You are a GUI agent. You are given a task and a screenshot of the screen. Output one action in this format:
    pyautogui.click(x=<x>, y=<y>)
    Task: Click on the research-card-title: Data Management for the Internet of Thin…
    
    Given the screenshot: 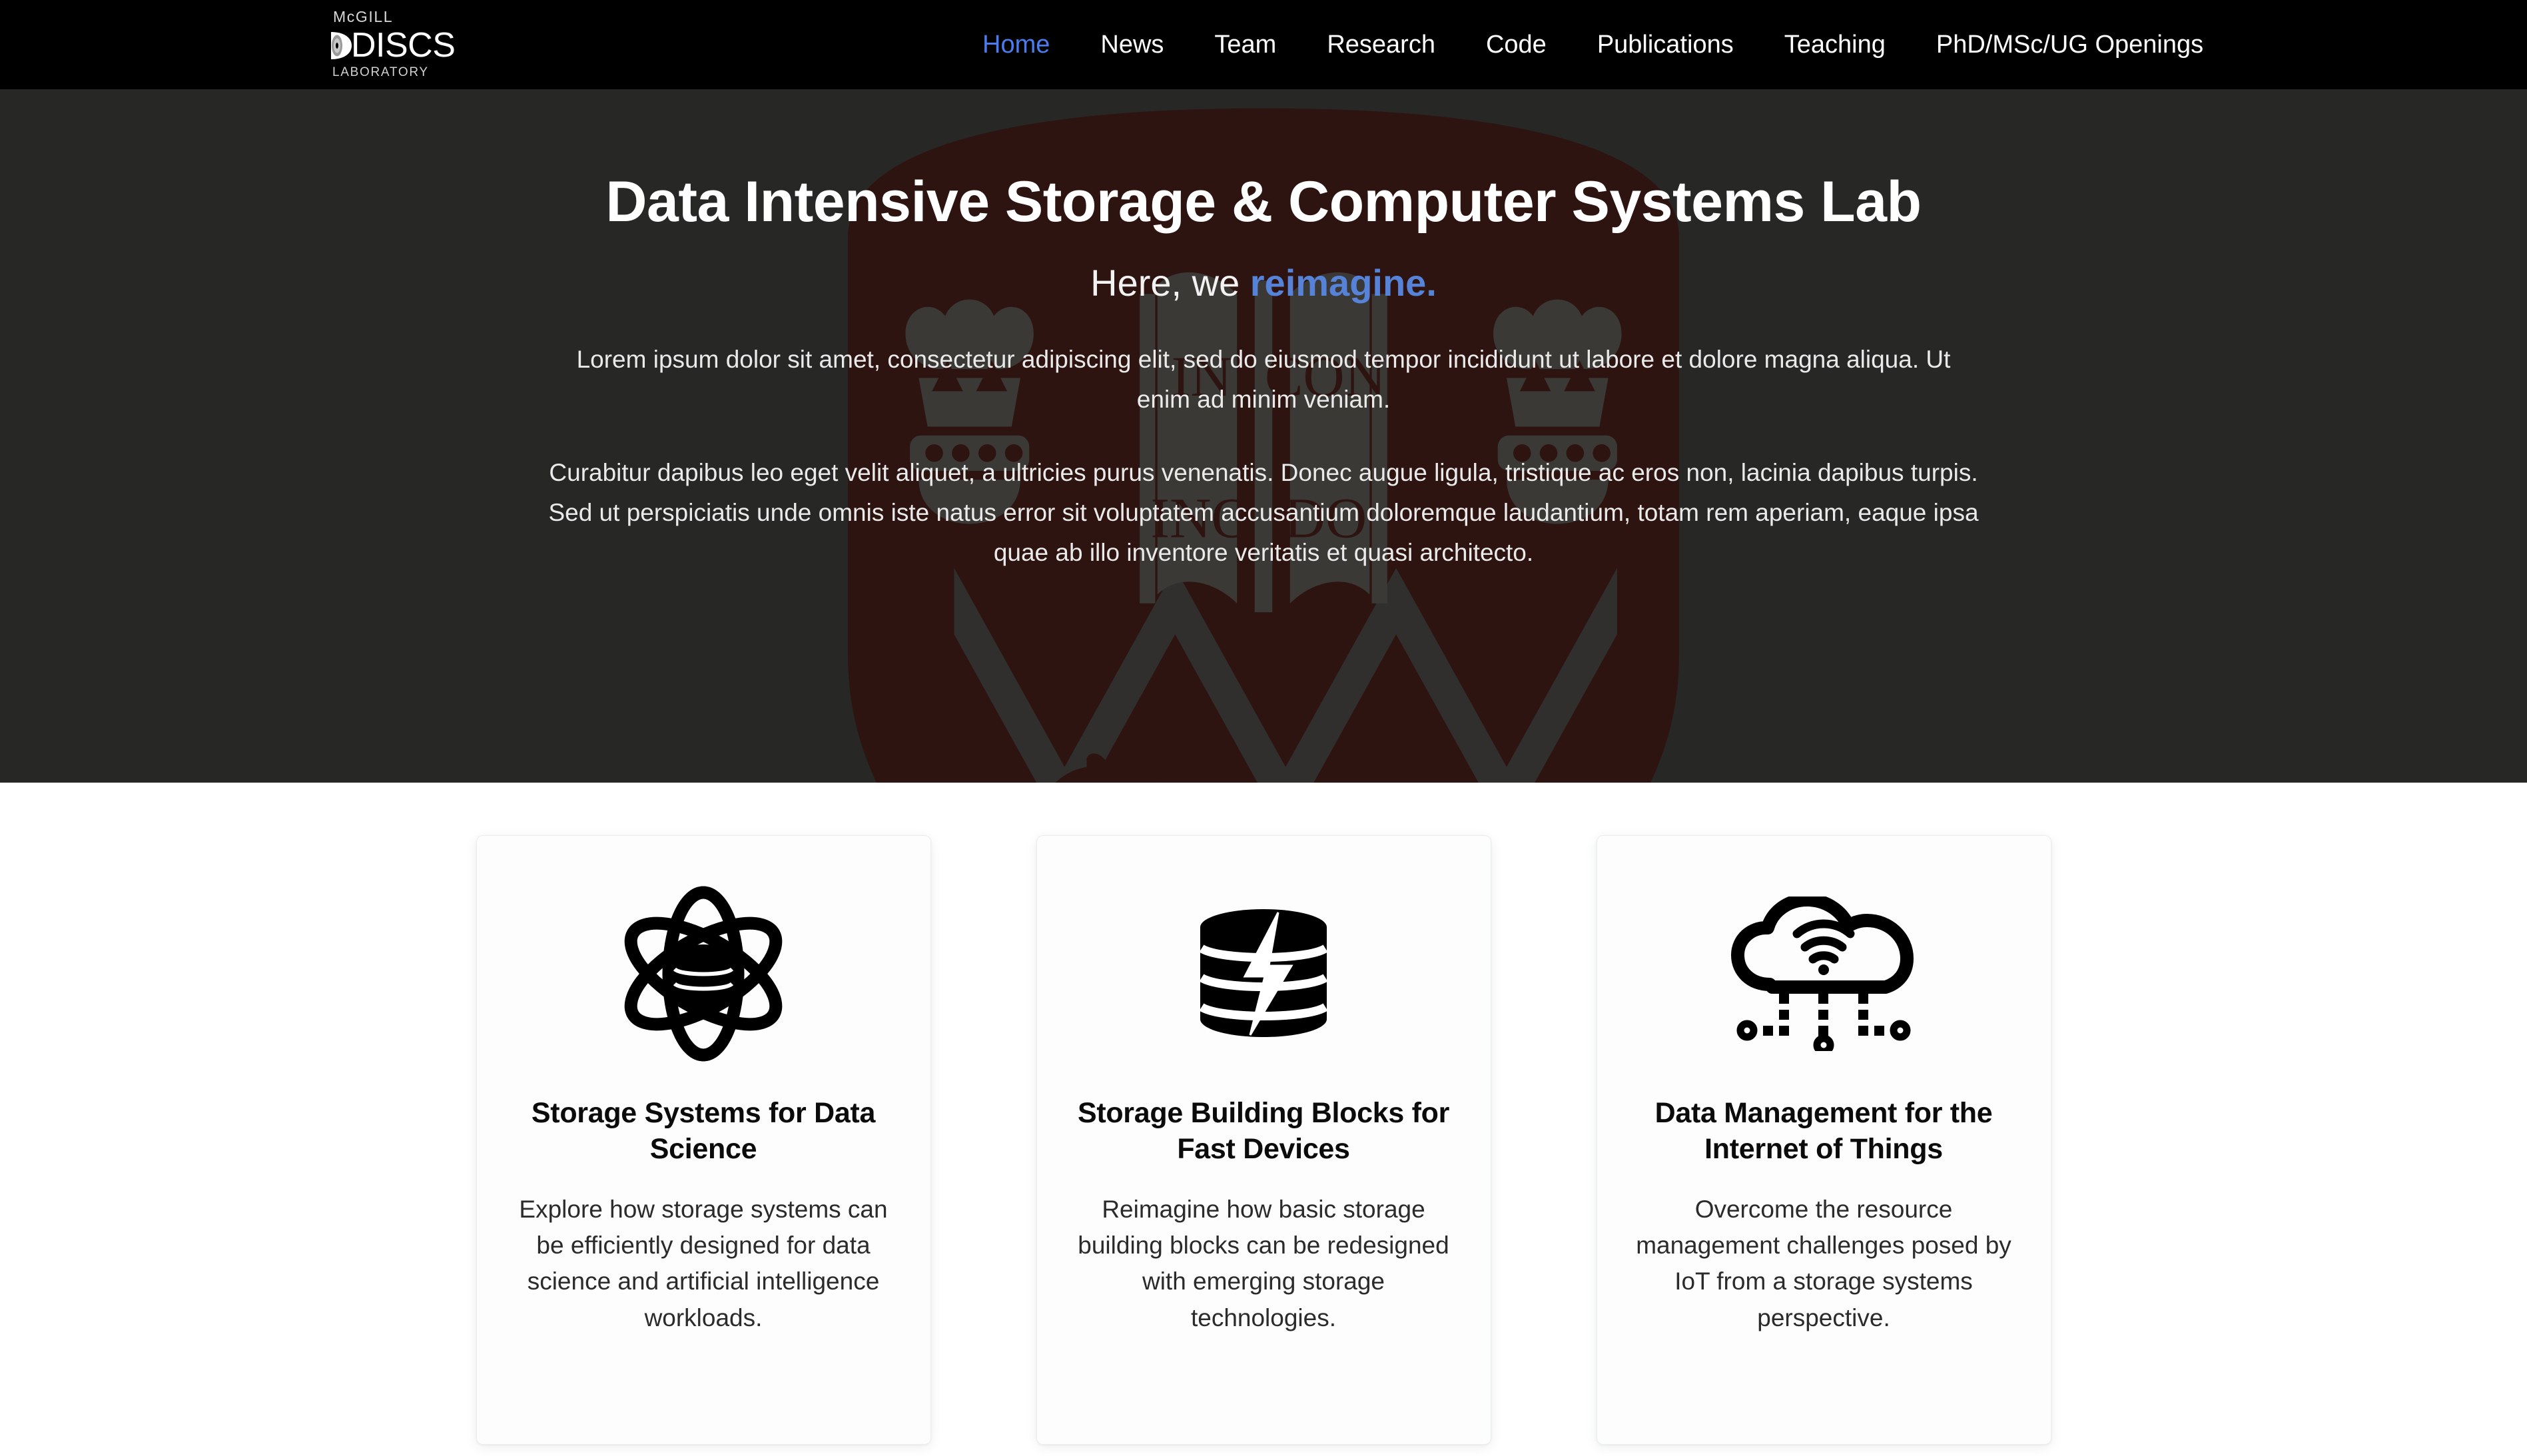 What is the action you would take?
    pyautogui.click(x=1824, y=1131)
    